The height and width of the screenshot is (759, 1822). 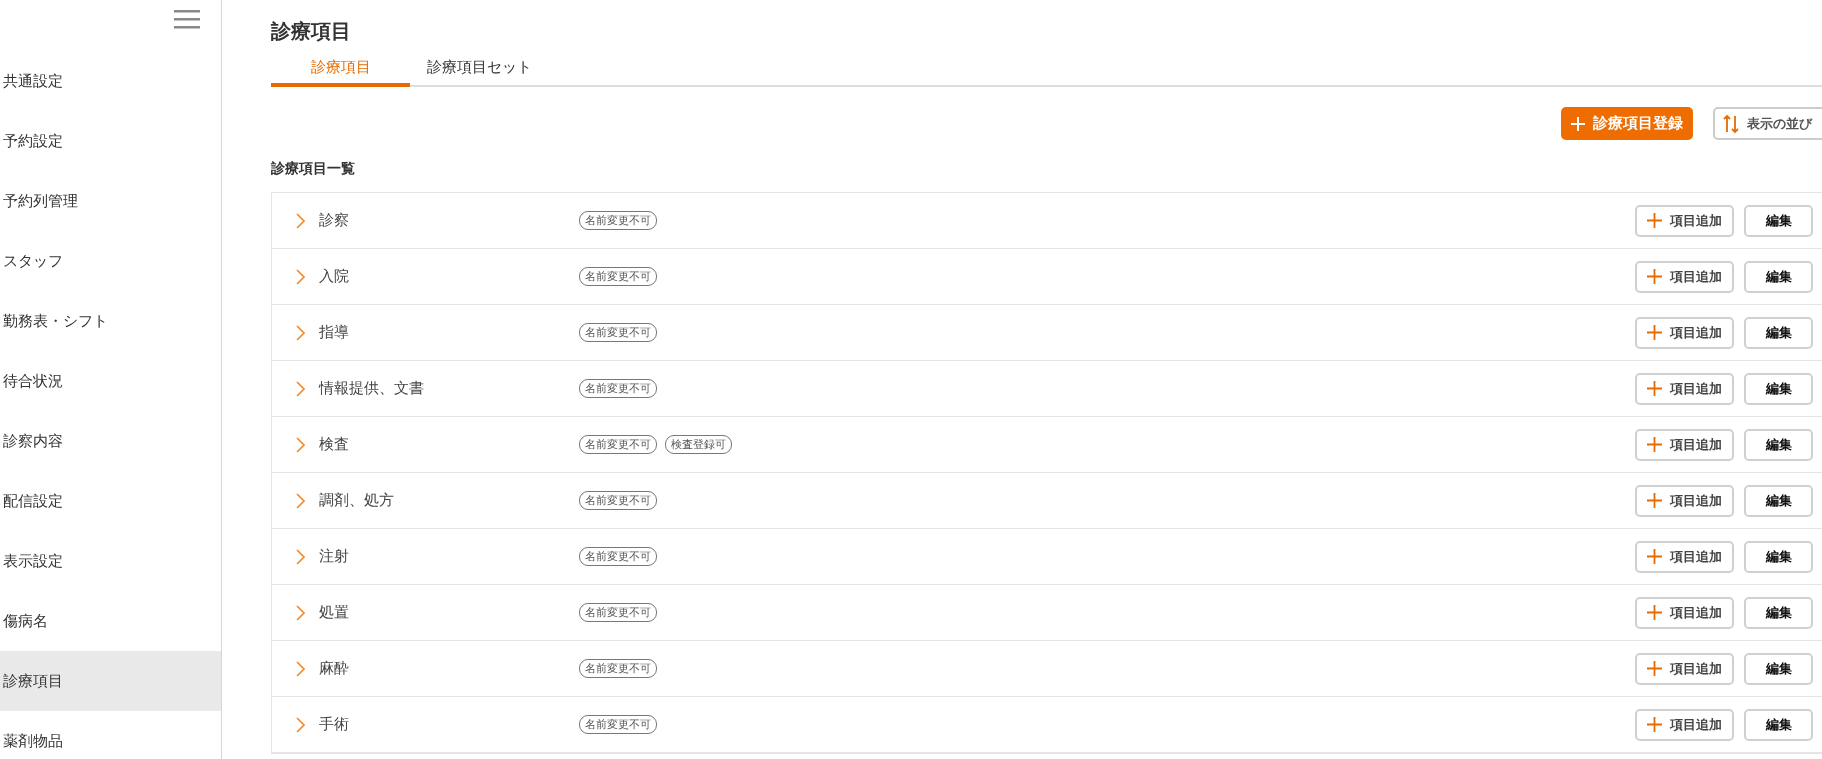 What do you see at coordinates (311, 31) in the screenshot?
I see `page-title: 診療項目` at bounding box center [311, 31].